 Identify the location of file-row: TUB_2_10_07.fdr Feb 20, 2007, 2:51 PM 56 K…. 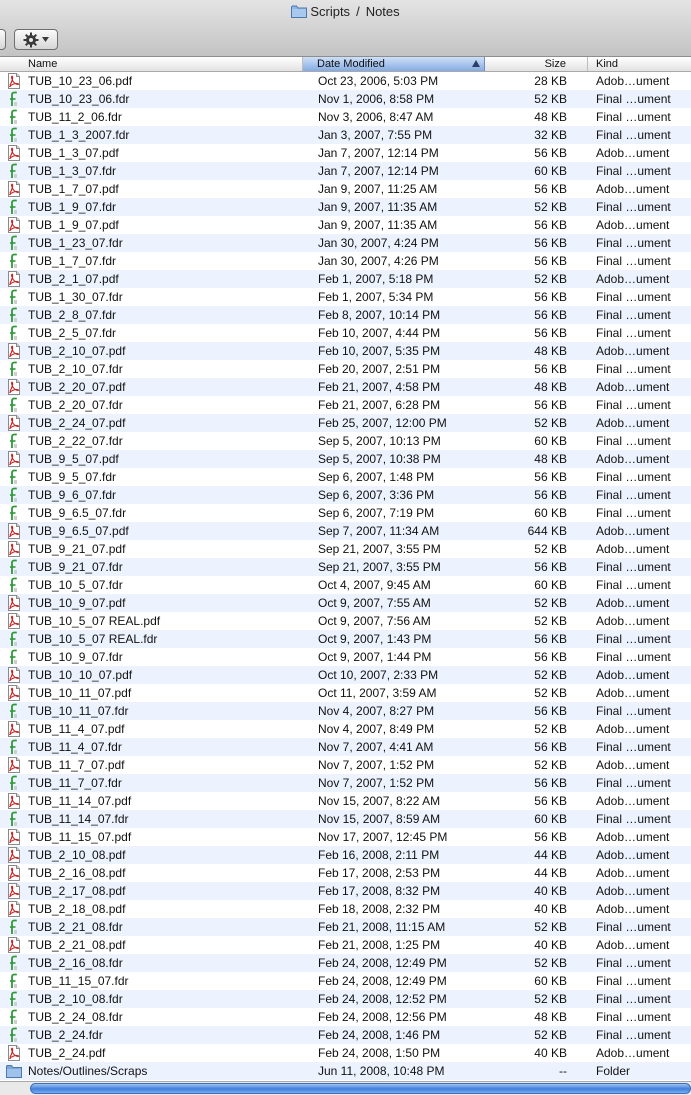
(345, 369).